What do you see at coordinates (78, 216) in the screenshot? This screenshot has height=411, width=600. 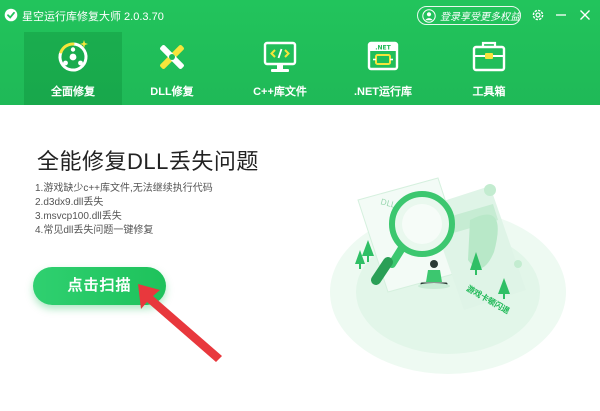 I see `list-item: 3.msvcp100.dll丢失` at bounding box center [78, 216].